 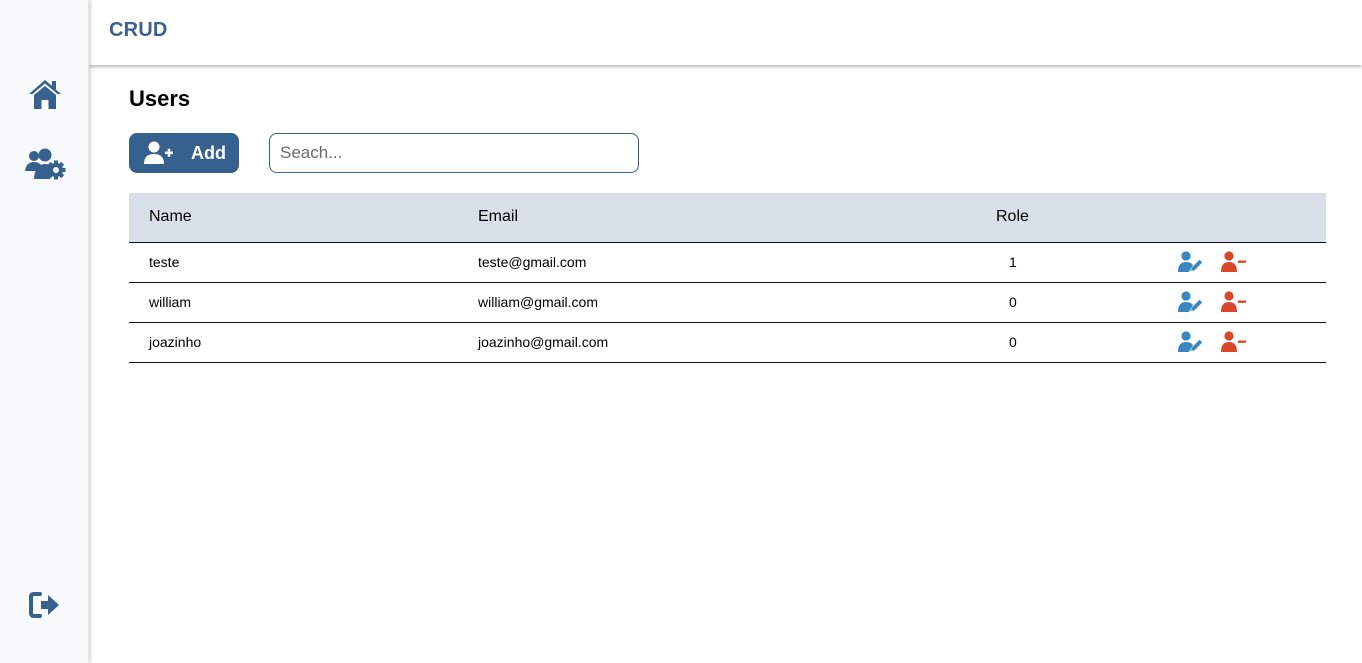 I want to click on table-row: joazinho joazinho@gmail.com 0, so click(x=727, y=342).